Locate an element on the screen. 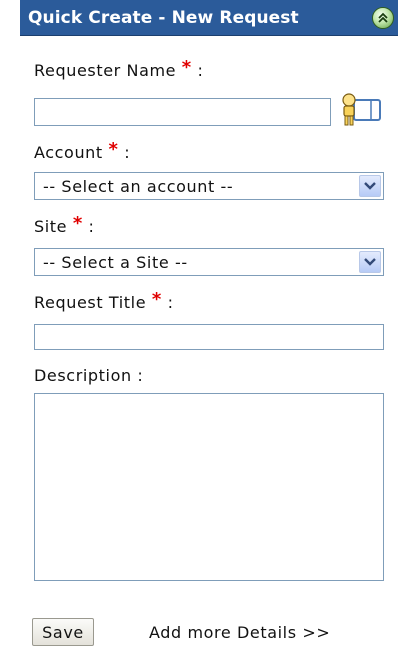 The image size is (398, 646). requester-name-label: Requester Name * : is located at coordinates (119, 69).